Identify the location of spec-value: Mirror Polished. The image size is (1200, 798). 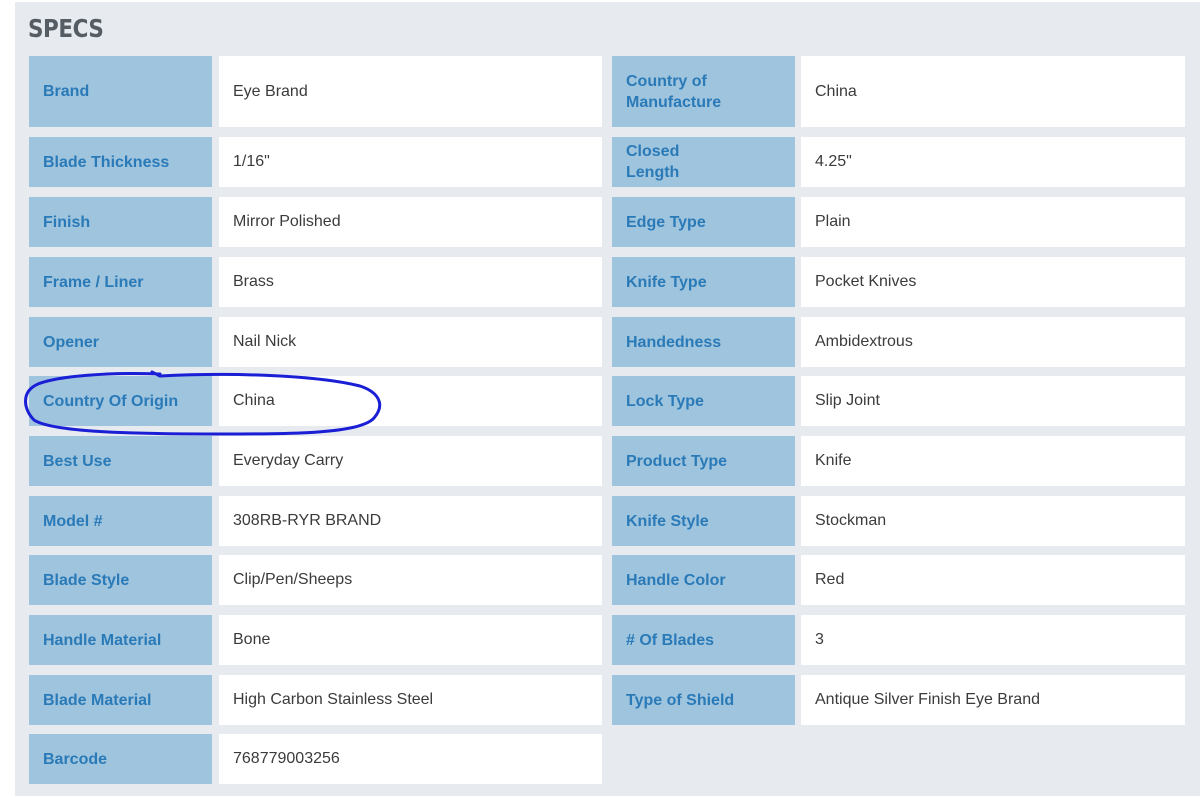
(410, 222).